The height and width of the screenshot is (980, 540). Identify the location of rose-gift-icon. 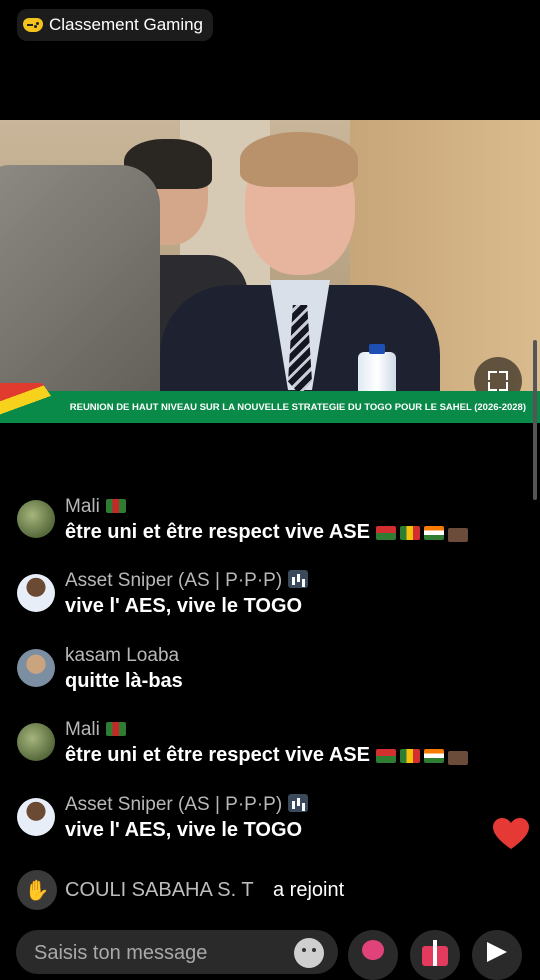
(373, 955).